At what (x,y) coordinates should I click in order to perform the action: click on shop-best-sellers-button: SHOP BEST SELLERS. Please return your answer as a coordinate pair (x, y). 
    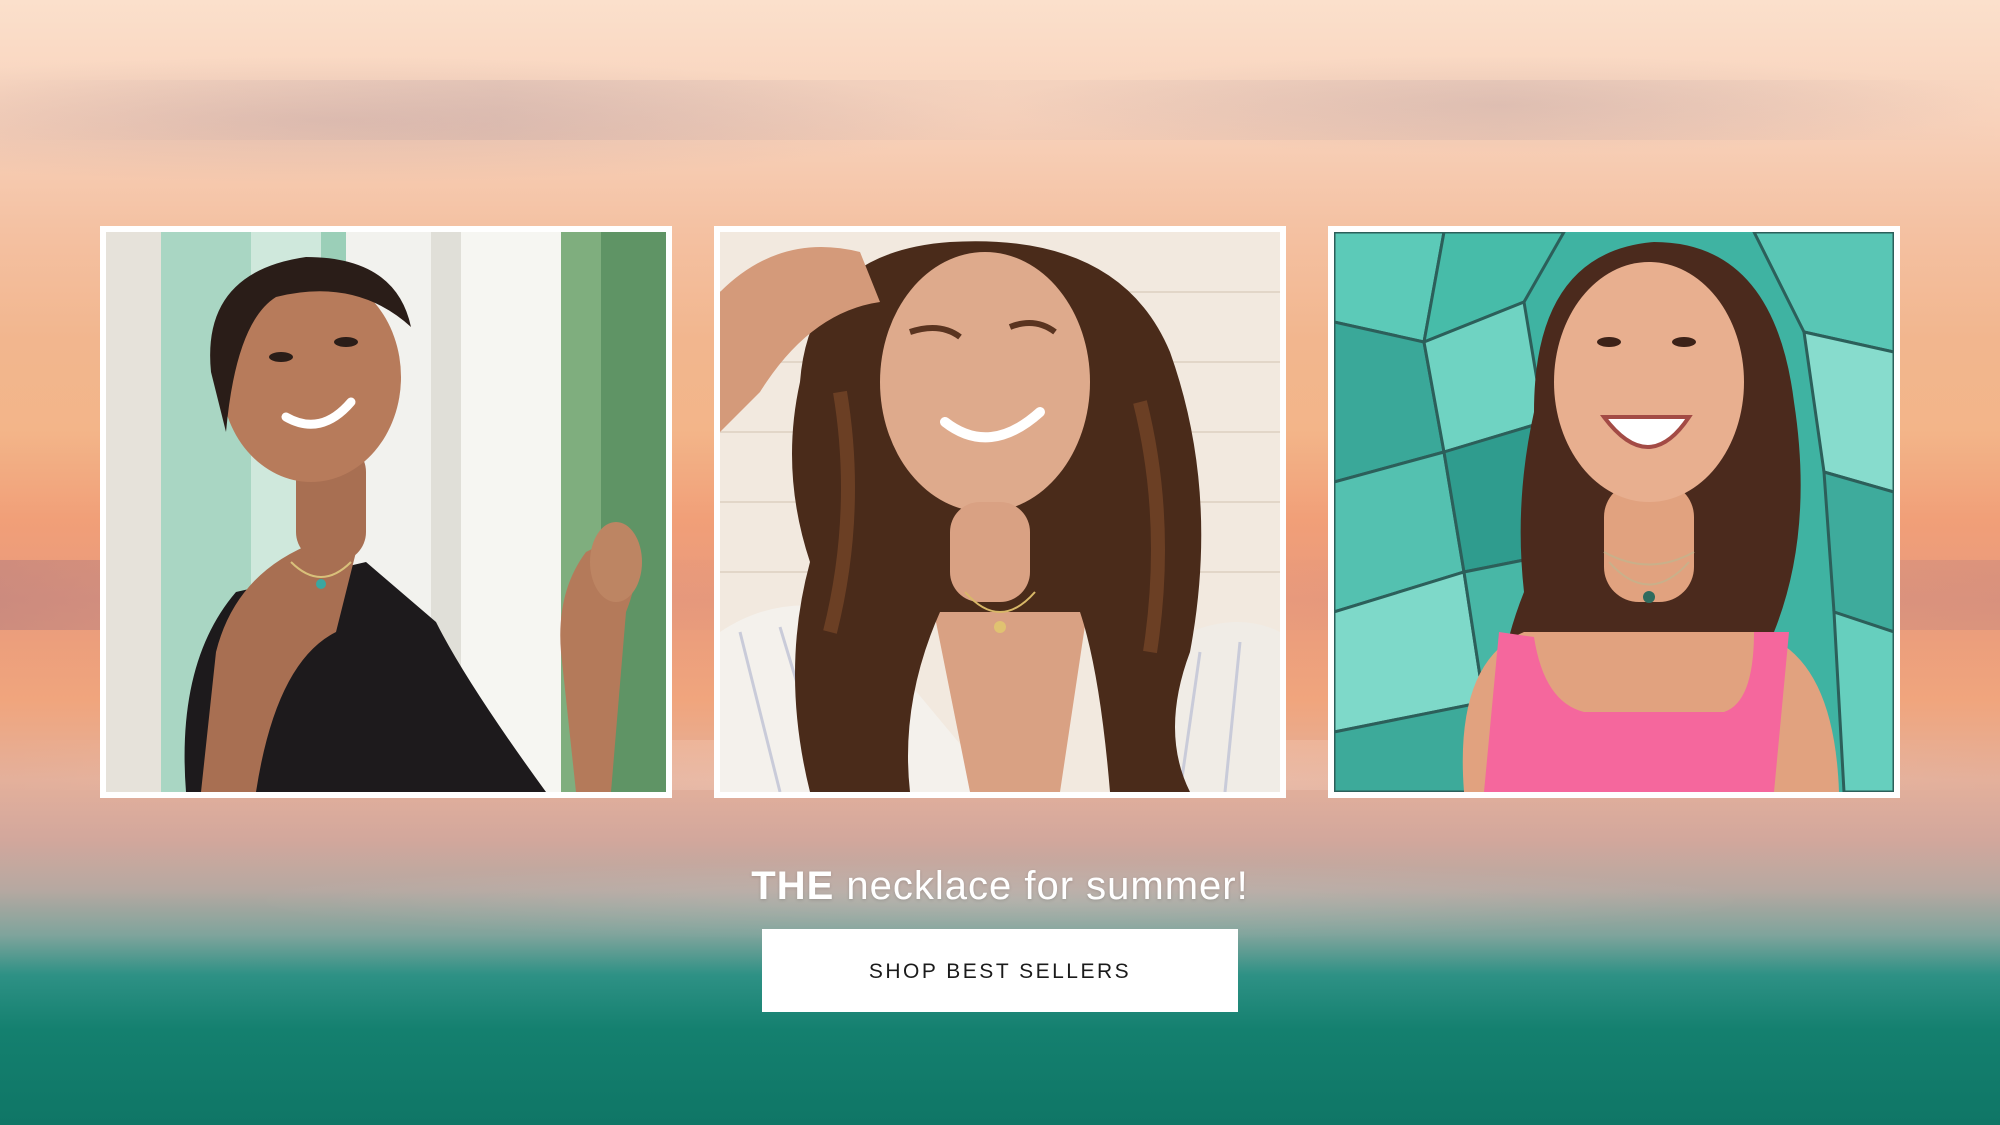
    Looking at the image, I should click on (1000, 970).